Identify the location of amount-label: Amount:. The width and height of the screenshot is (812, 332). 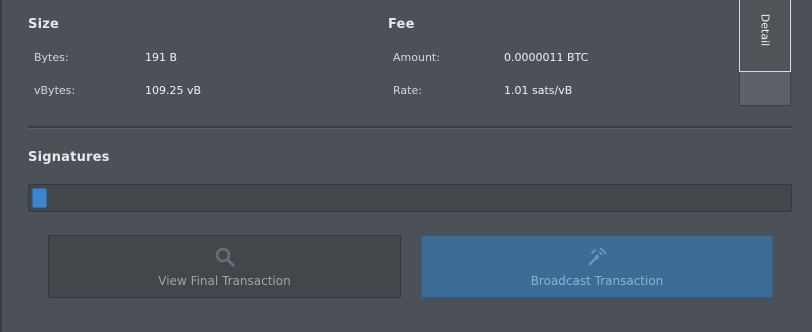
(416, 57).